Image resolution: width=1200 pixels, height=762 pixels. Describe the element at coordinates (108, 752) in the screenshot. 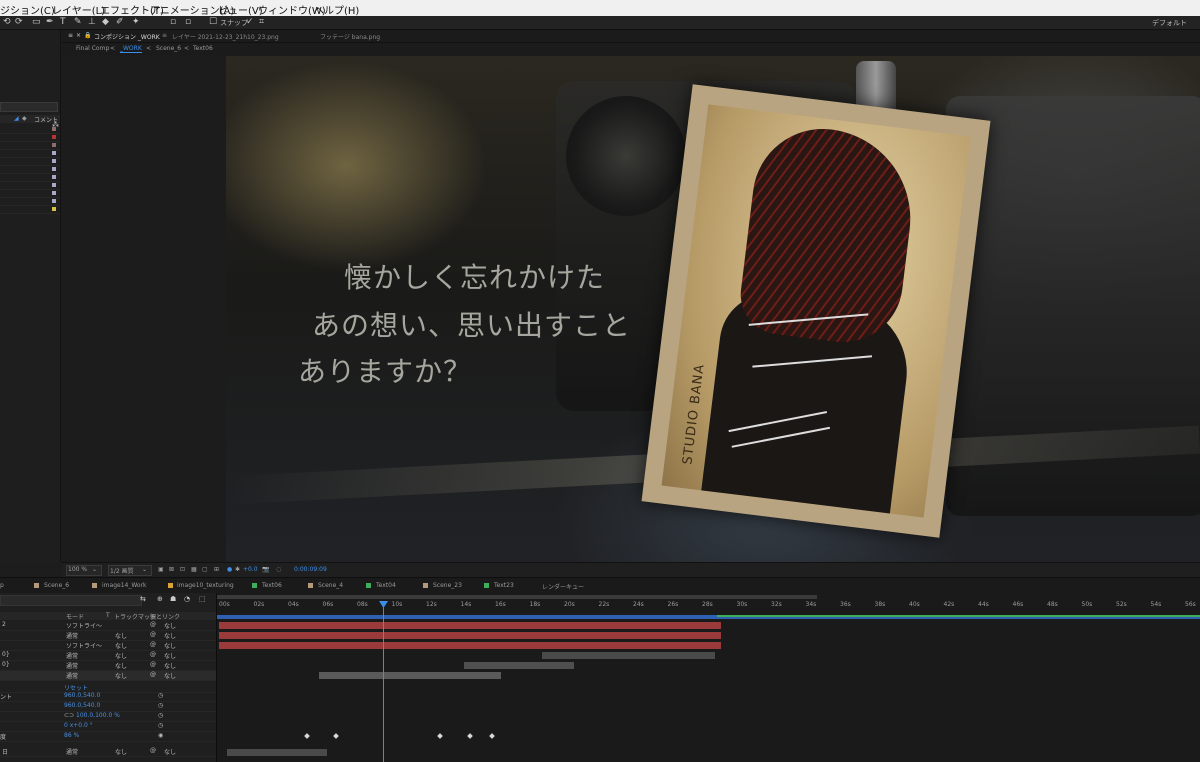

I see `layer-row: 日 通常 なし @ なし` at that location.